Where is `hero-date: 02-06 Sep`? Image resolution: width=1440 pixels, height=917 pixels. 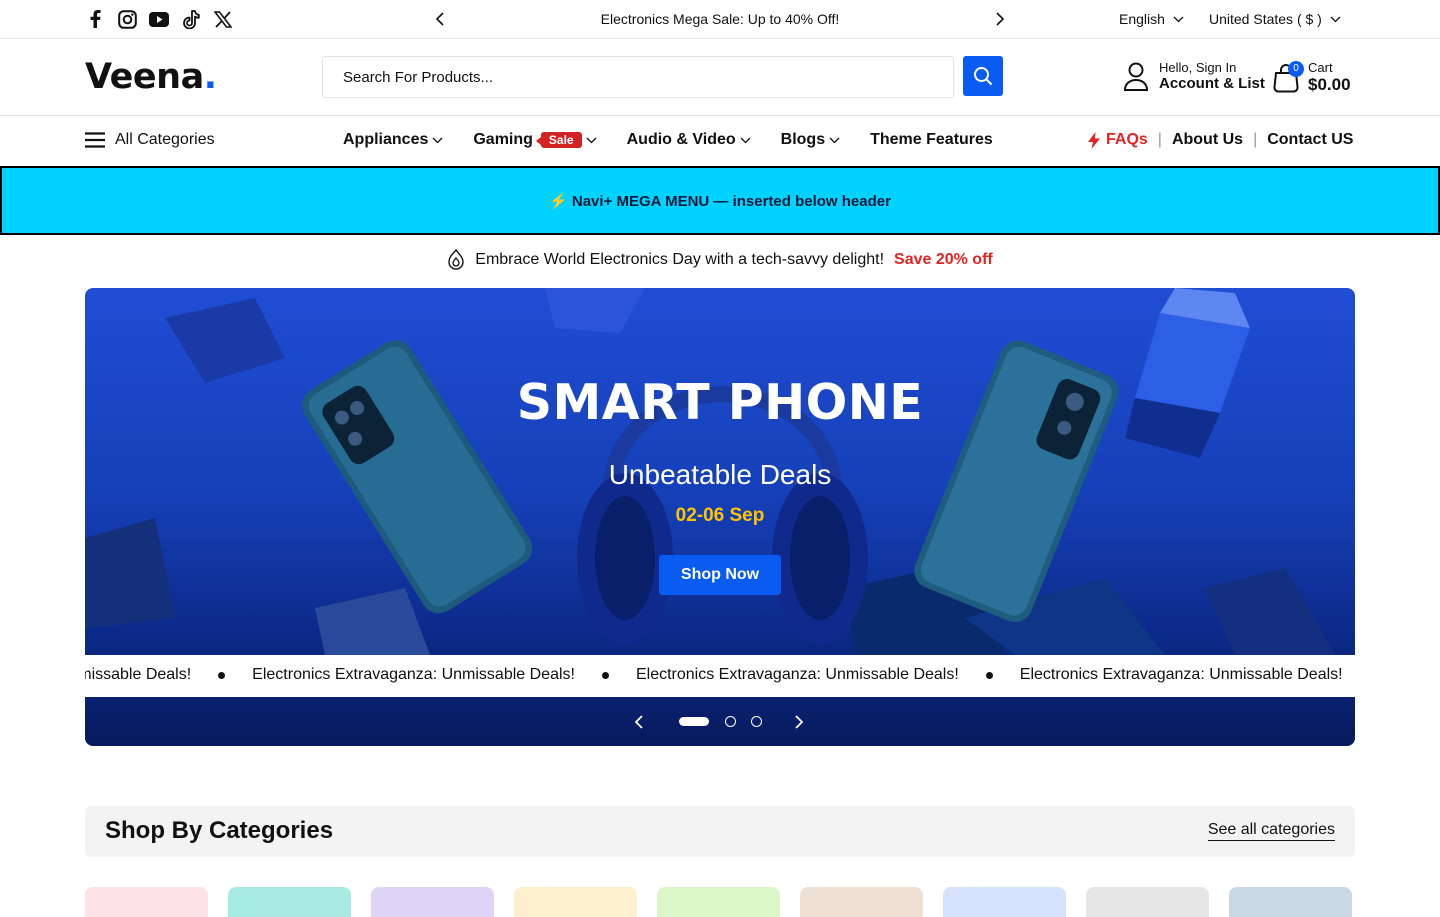 hero-date: 02-06 Sep is located at coordinates (720, 515).